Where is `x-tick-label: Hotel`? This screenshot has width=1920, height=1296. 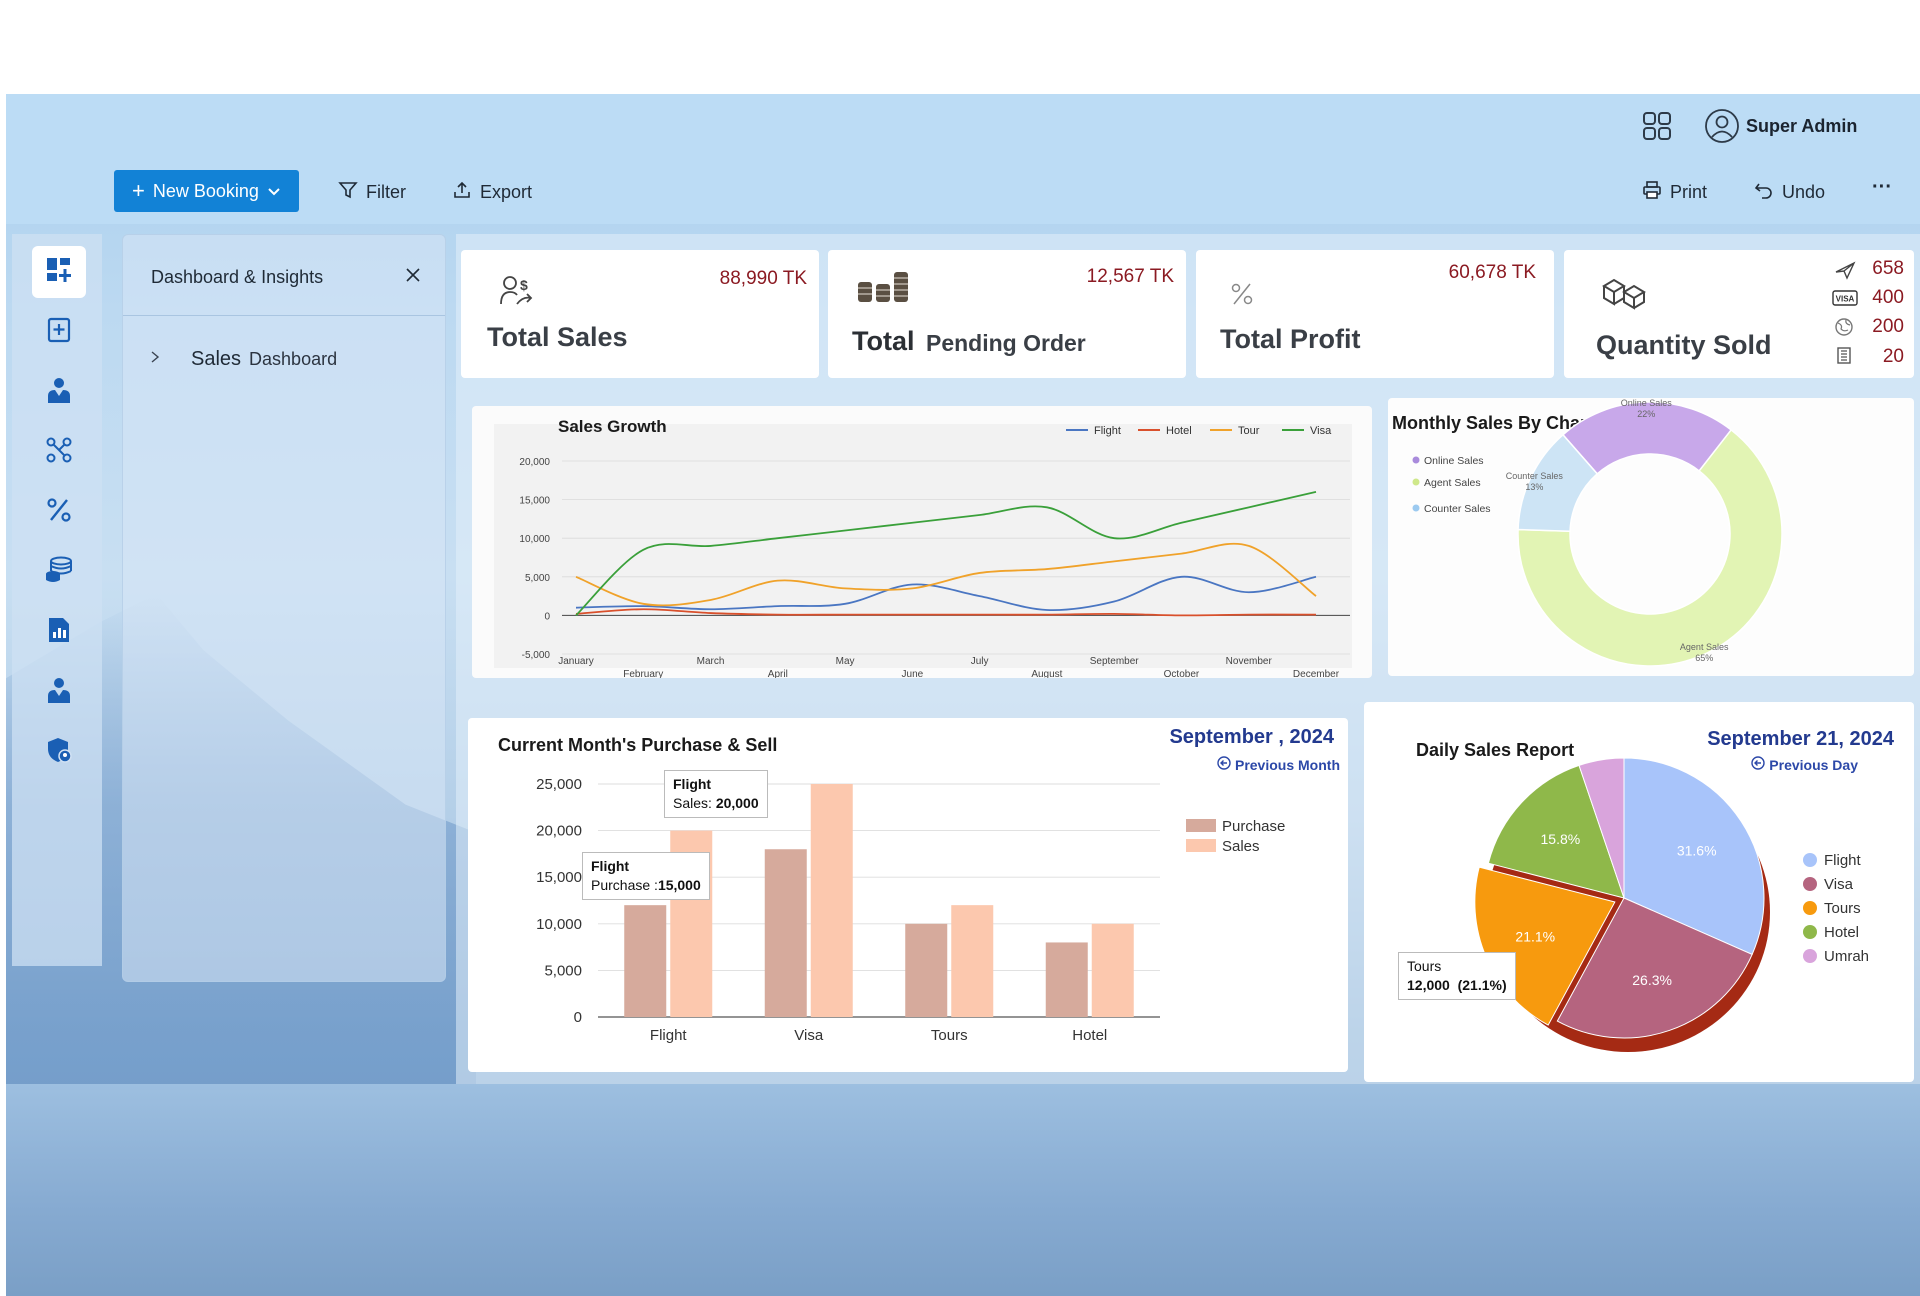
x-tick-label: Hotel is located at coordinates (1089, 1035).